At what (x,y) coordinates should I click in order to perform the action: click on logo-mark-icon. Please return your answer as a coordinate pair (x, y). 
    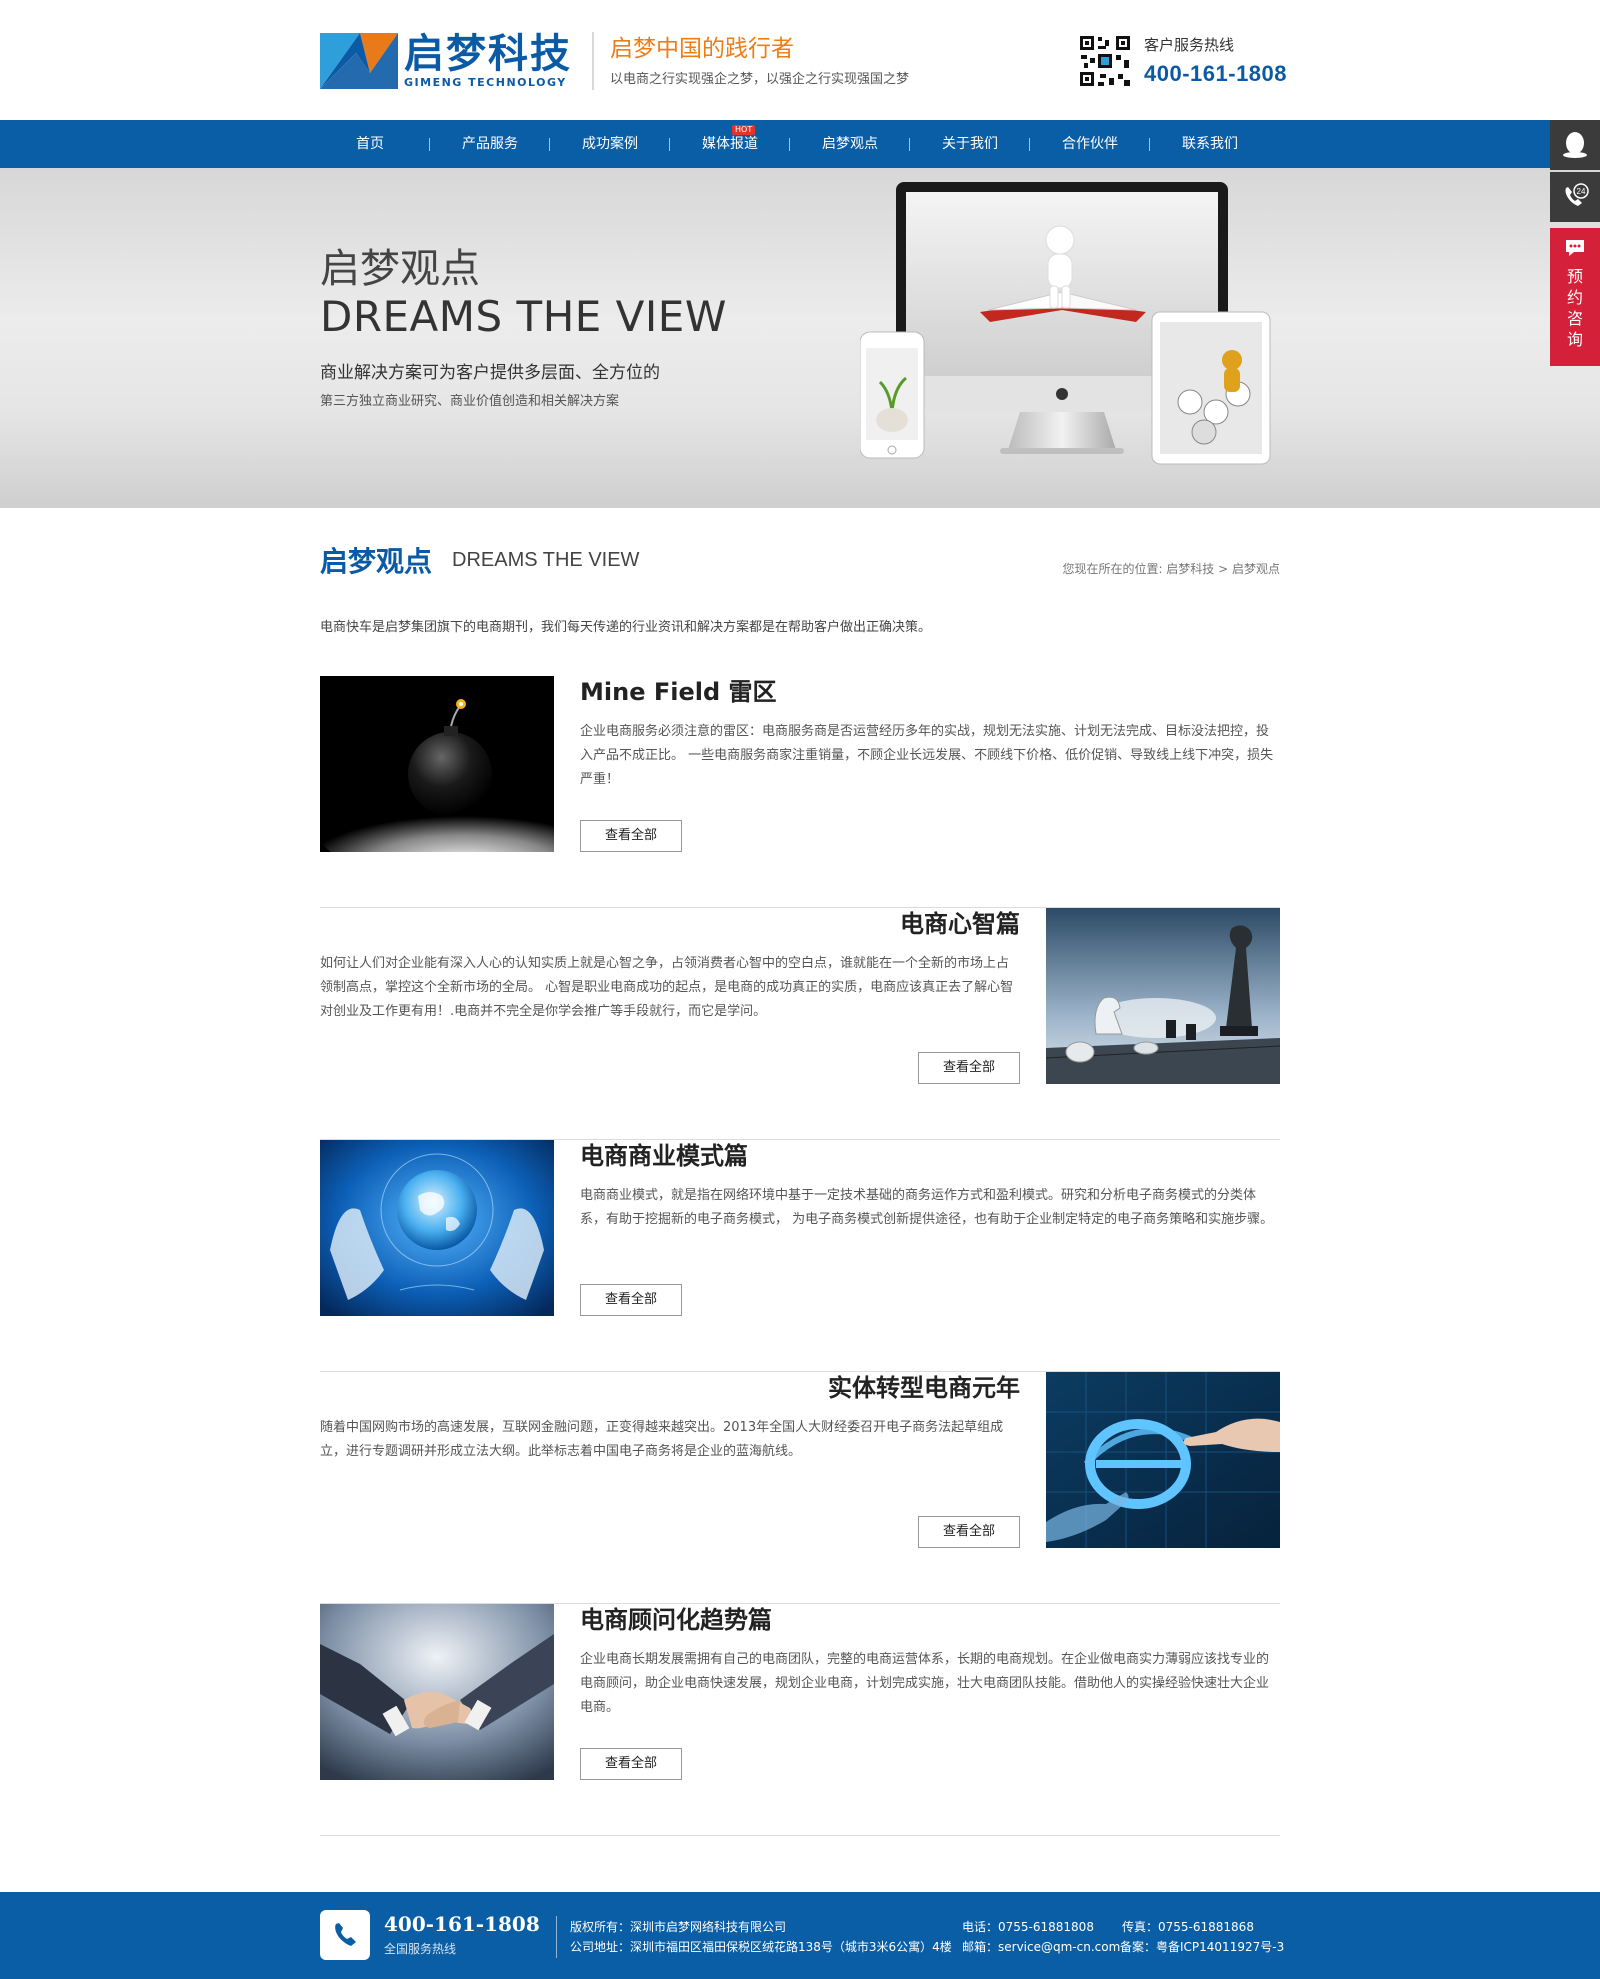
    Looking at the image, I should click on (359, 60).